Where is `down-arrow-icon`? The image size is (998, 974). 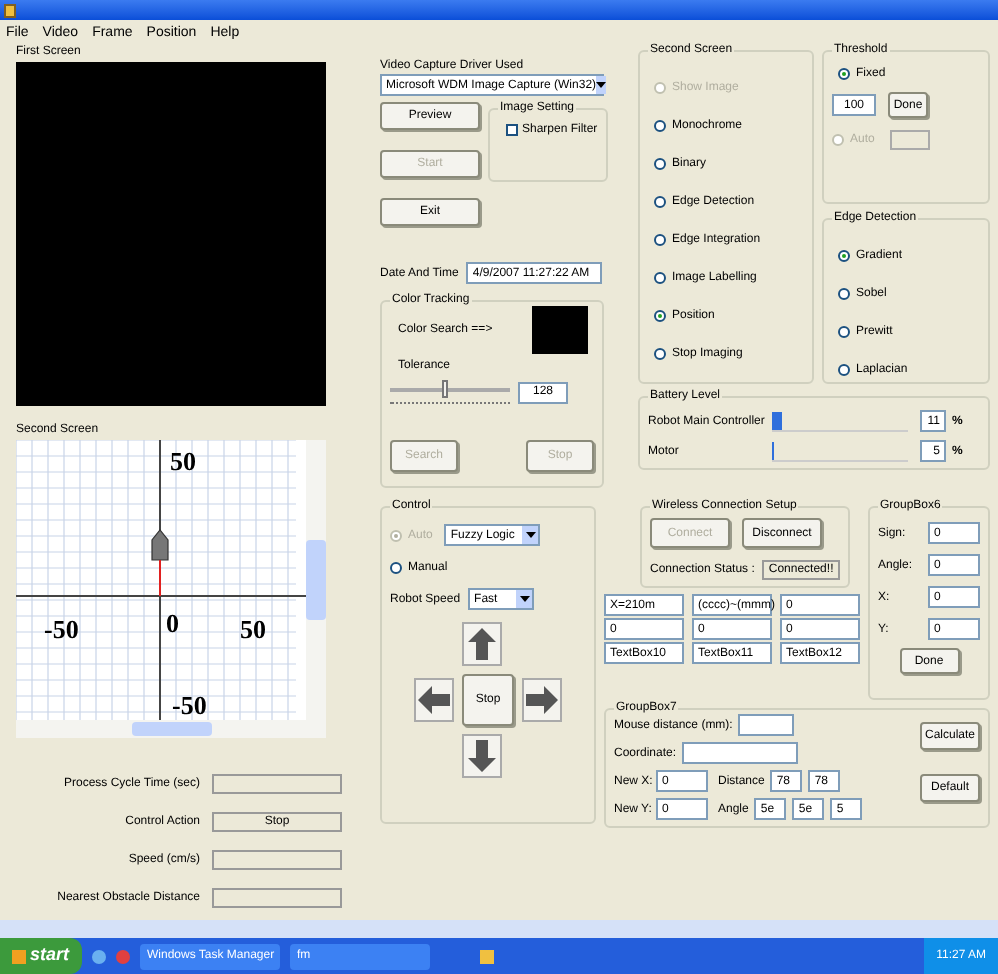 down-arrow-icon is located at coordinates (482, 756).